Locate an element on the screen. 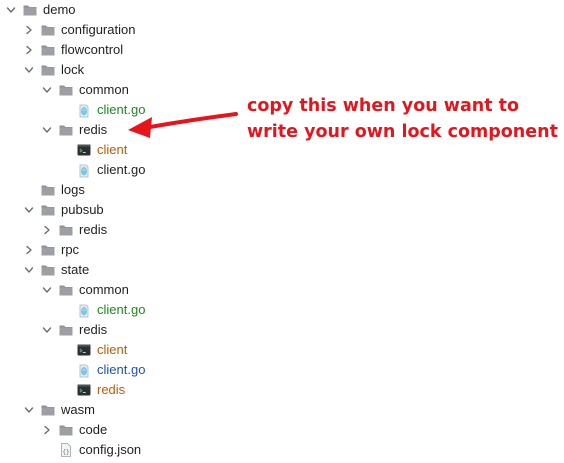 Image resolution: width=564 pixels, height=463 pixels. tree-folder-row: rpc is located at coordinates (50, 250).